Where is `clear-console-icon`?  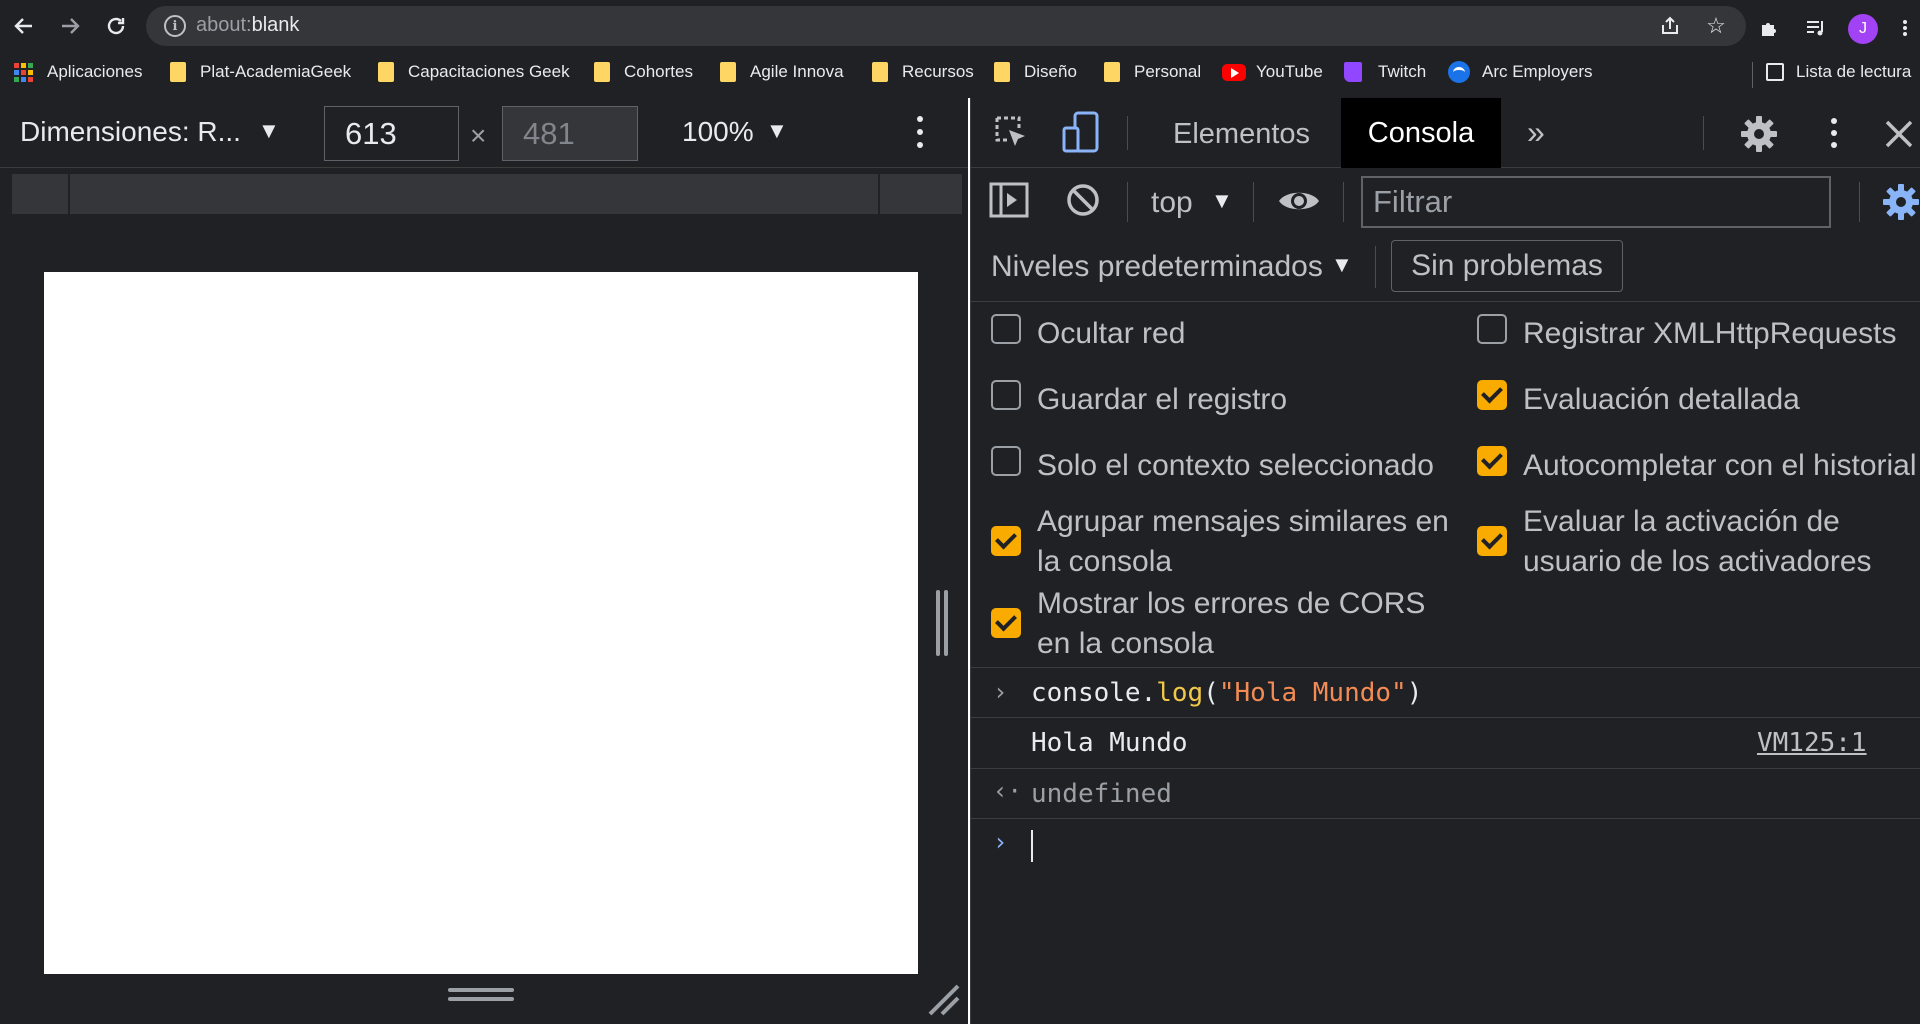
clear-console-icon is located at coordinates (1083, 202).